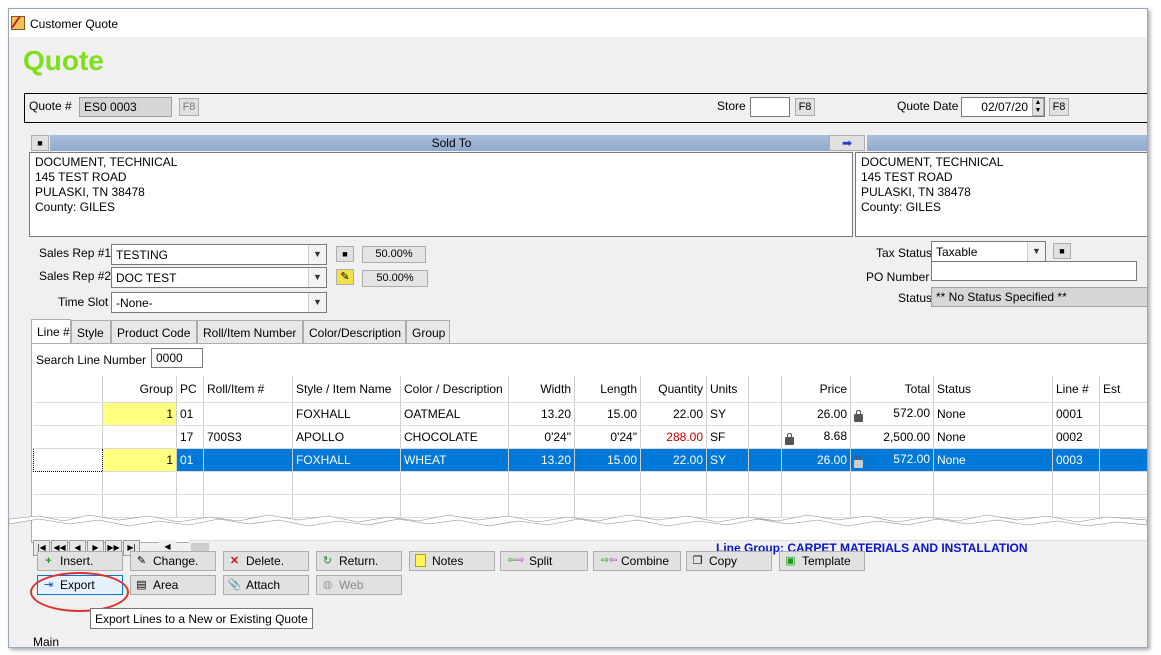 The image size is (1161, 655). I want to click on sold-to-lock-icon: ■, so click(40, 143).